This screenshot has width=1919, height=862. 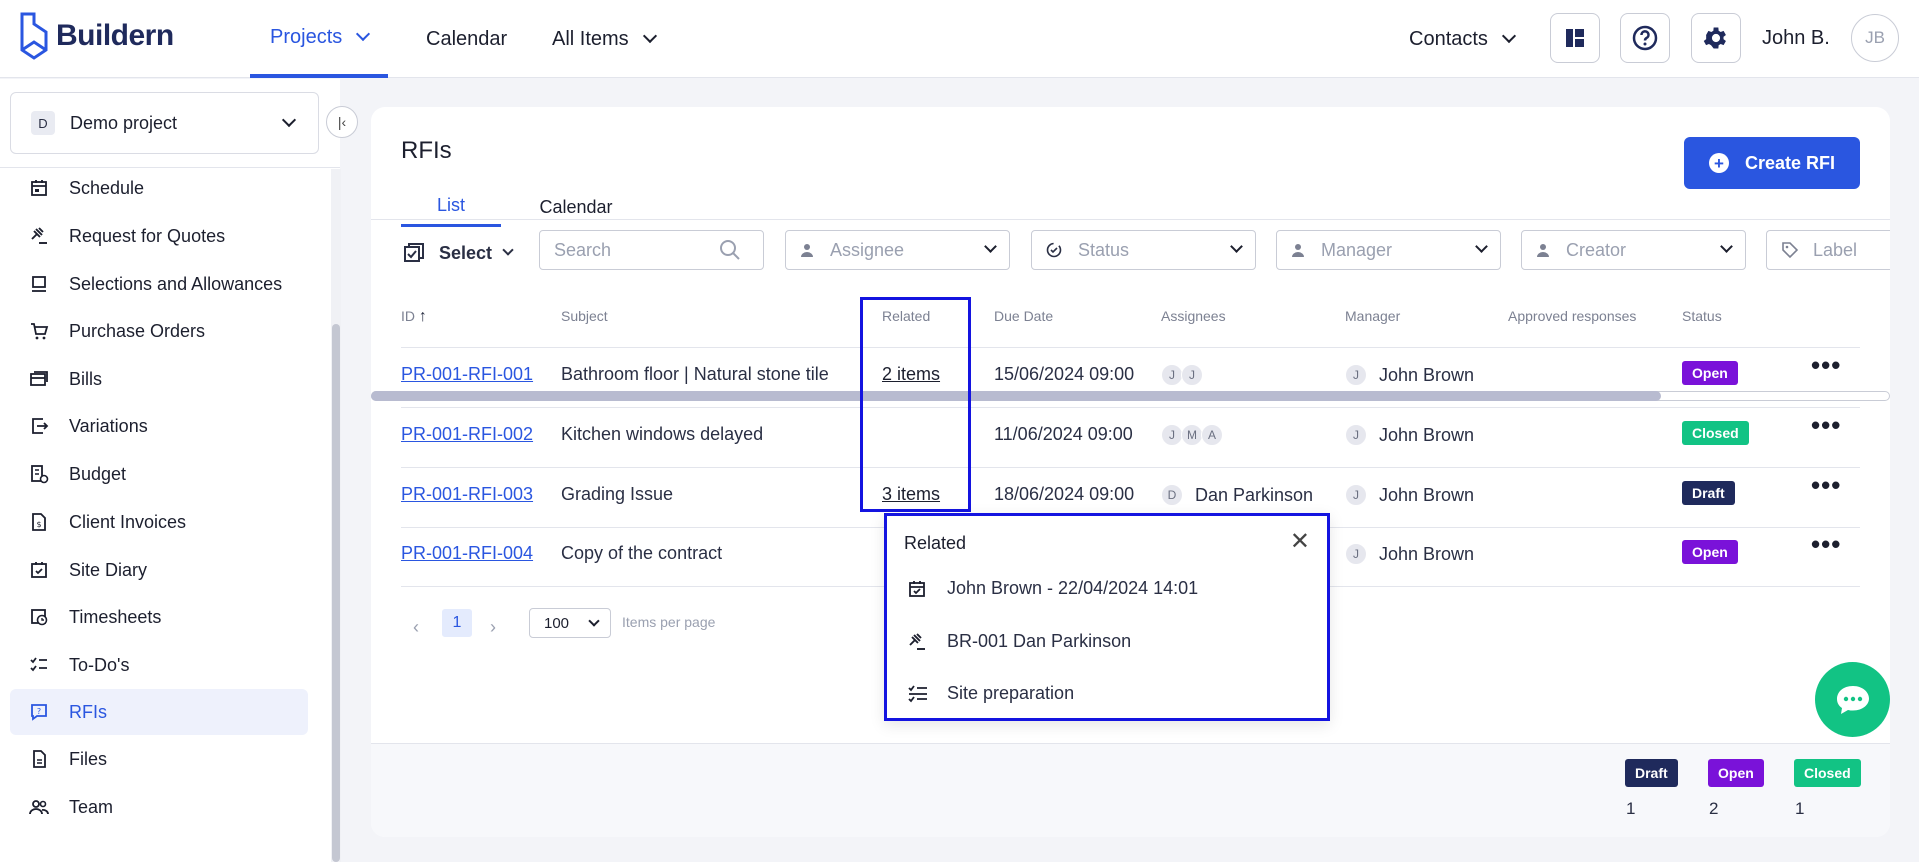 What do you see at coordinates (730, 250) in the screenshot?
I see `search-icon` at bounding box center [730, 250].